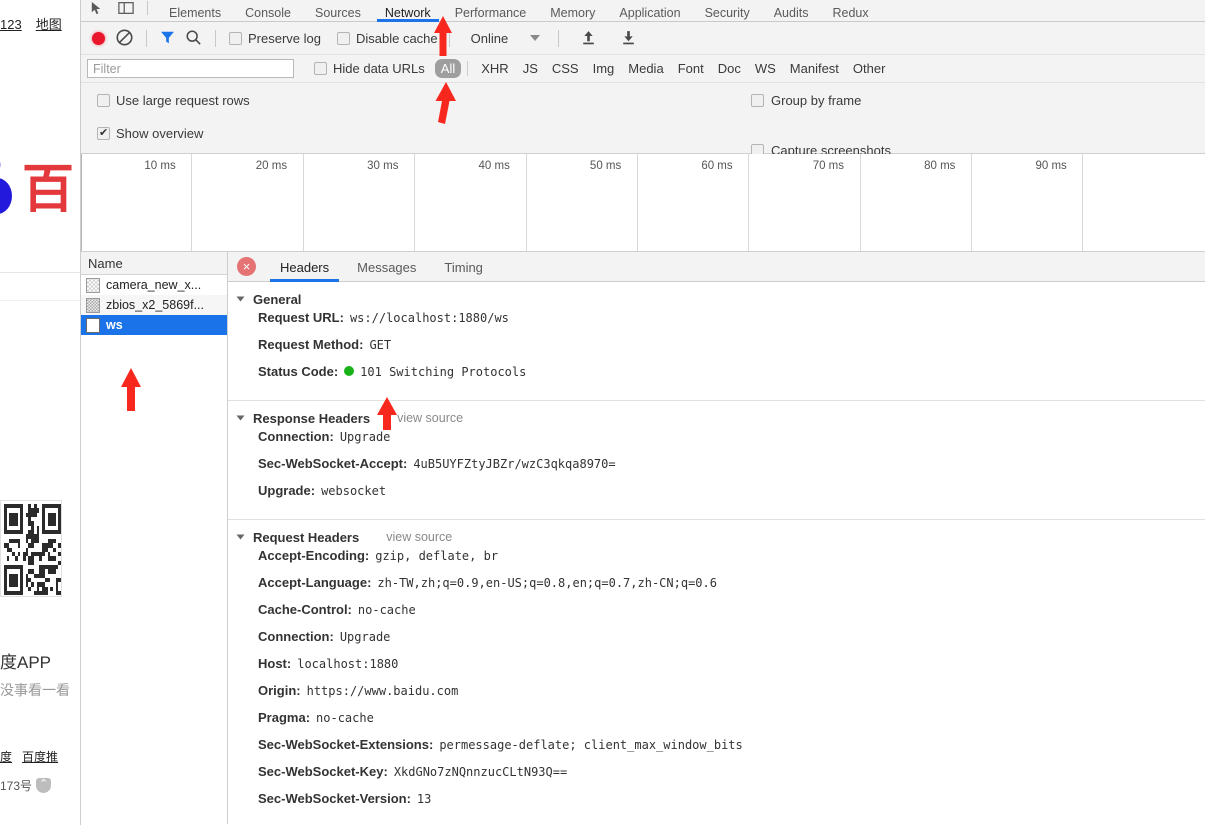  What do you see at coordinates (514, 464) in the screenshot?
I see `header-value: 4uB5UYFZtyJBZr/wzC3qkqa8970=` at bounding box center [514, 464].